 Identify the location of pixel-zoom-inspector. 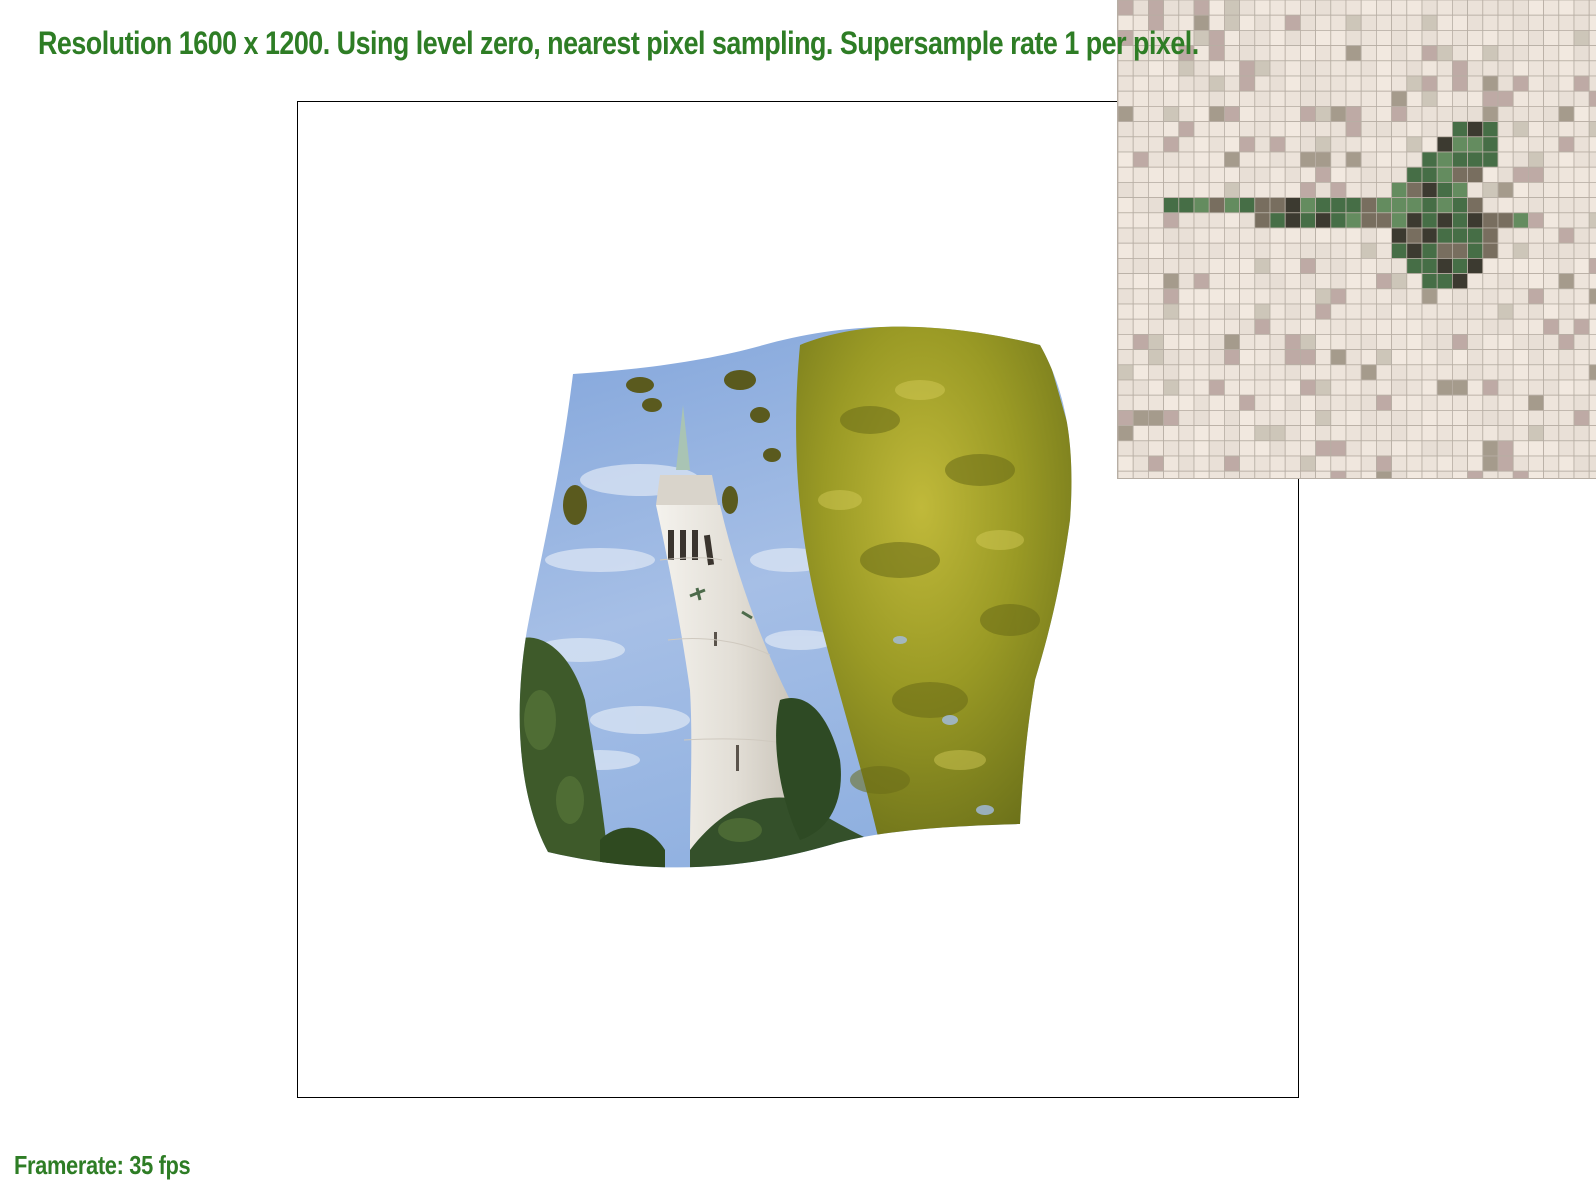
(1356, 239).